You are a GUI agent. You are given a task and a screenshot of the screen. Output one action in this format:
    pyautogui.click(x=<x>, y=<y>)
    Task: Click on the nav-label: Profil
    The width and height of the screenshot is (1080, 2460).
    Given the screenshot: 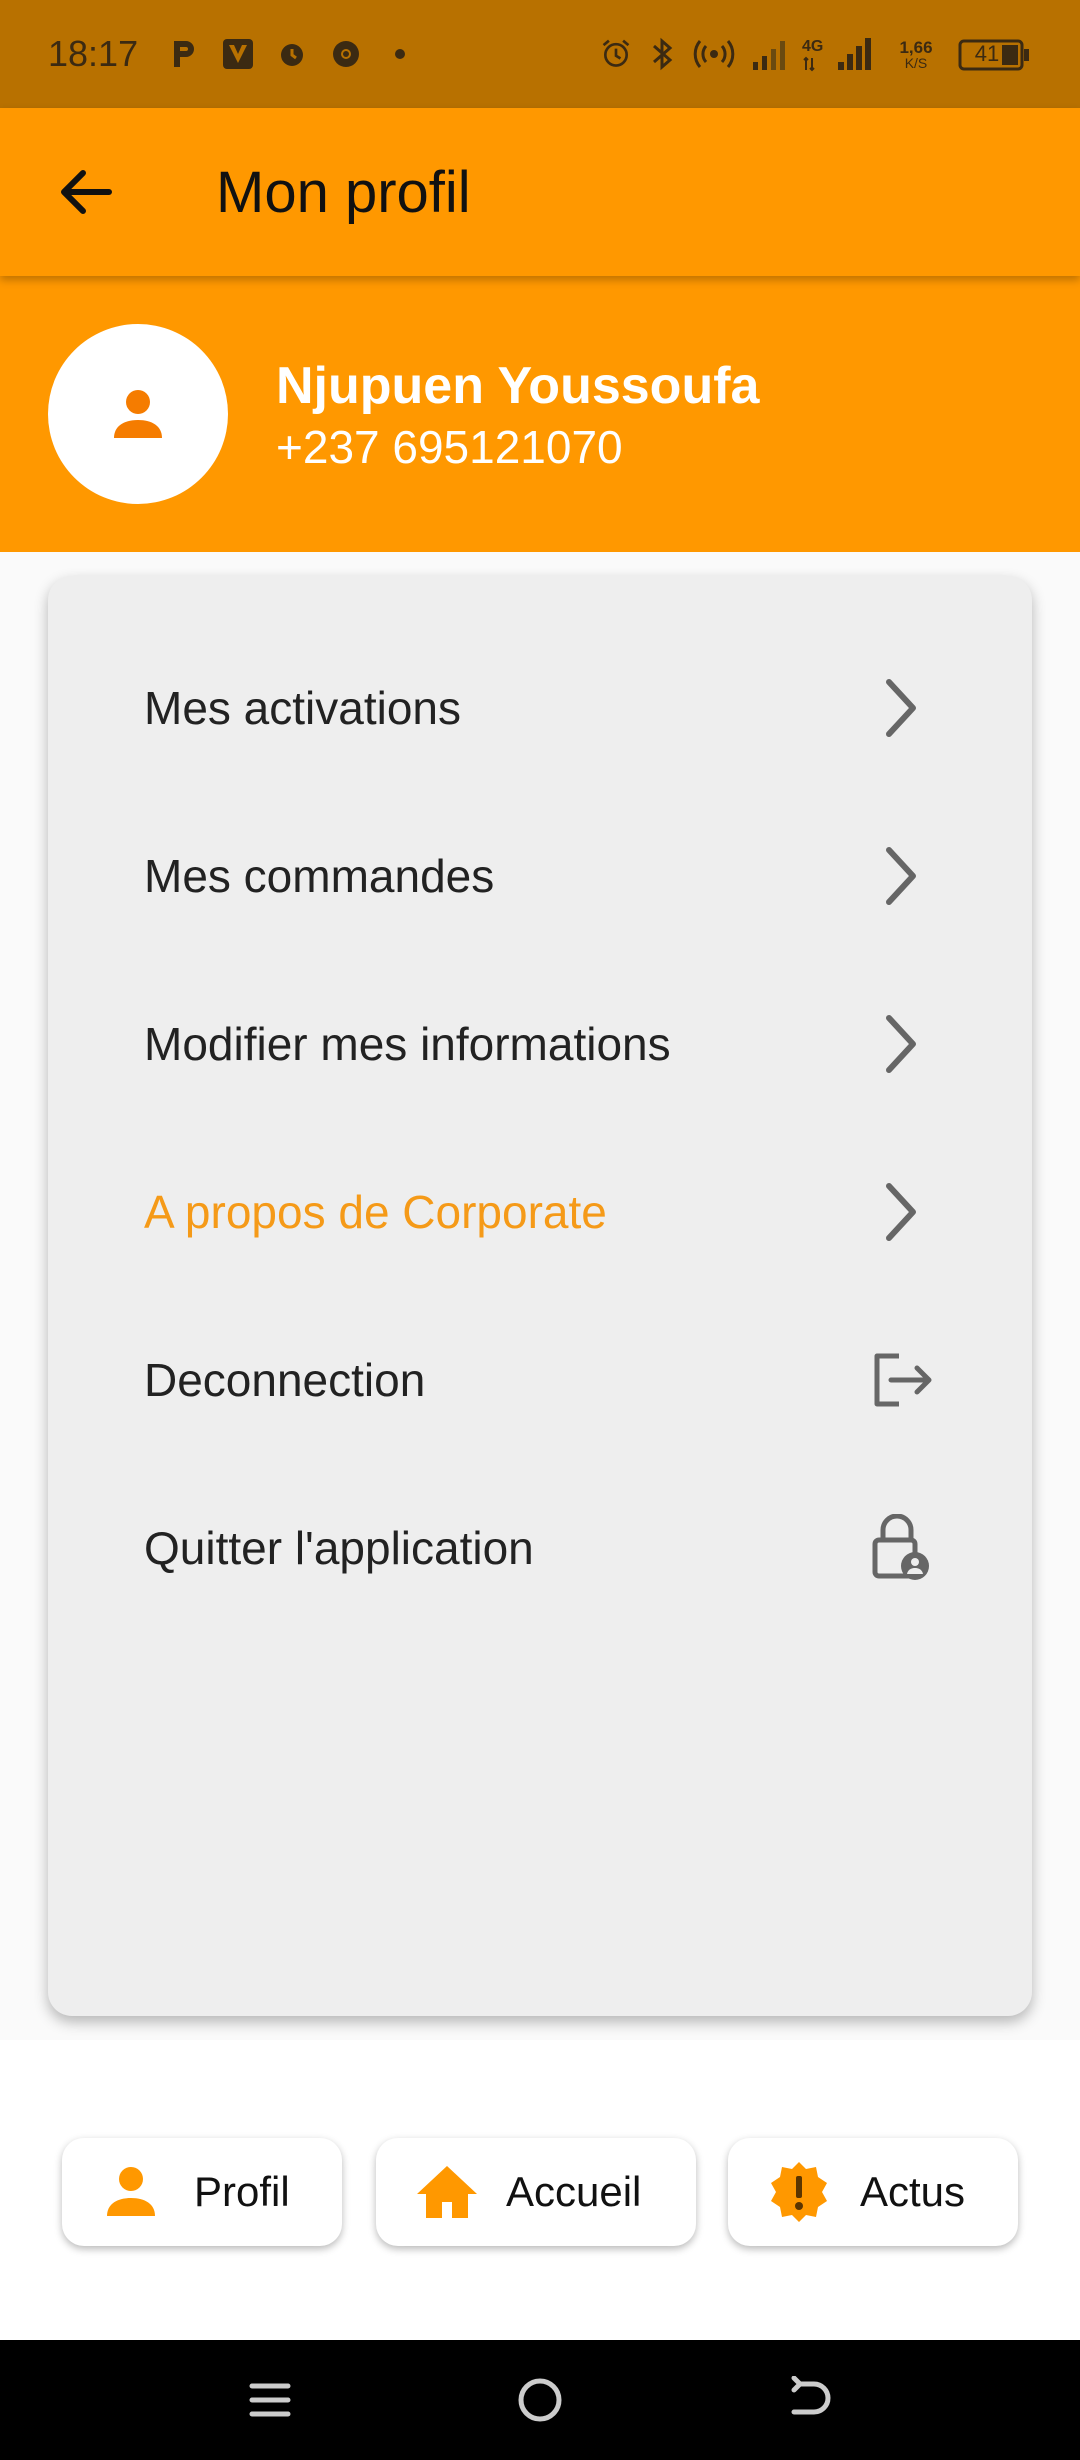 What is the action you would take?
    pyautogui.click(x=242, y=2191)
    